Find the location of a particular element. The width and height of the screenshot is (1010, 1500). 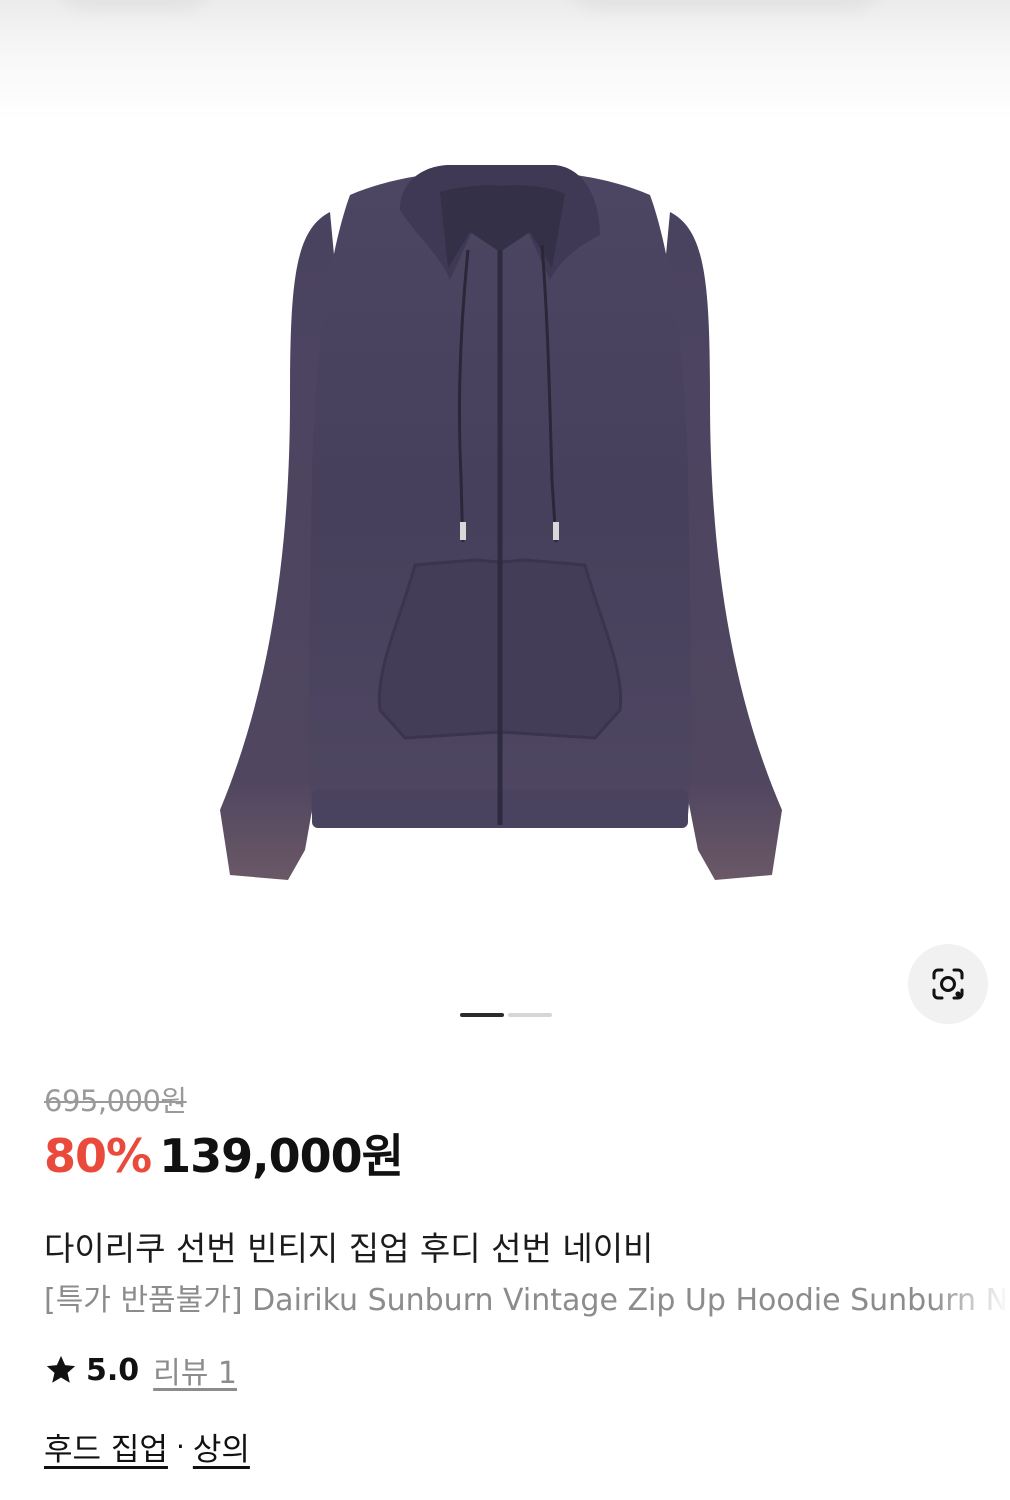

price-row: 80% 139,000원 is located at coordinates (224, 1153).